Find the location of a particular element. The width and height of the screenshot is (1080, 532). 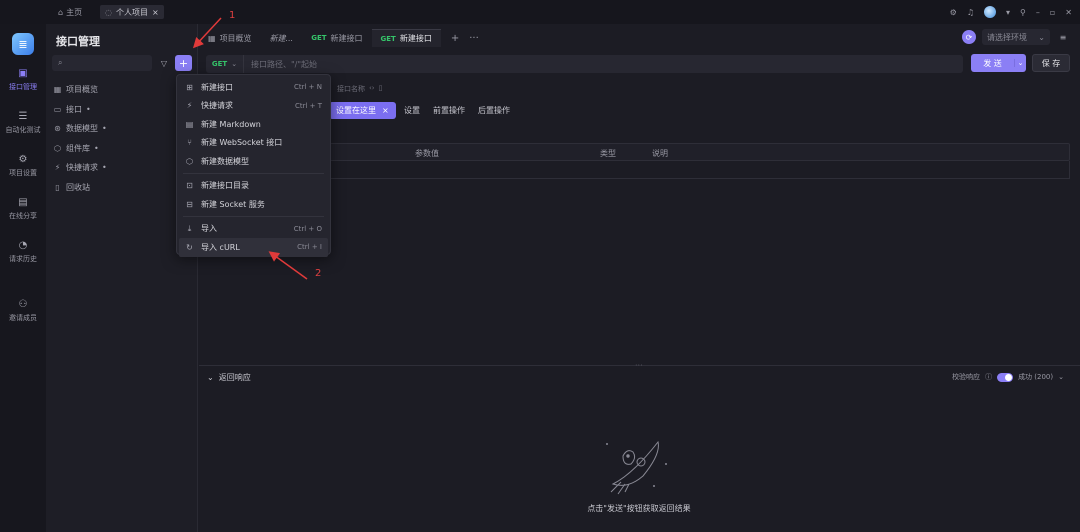

annotation-1: 1 is located at coordinates (232, 15).